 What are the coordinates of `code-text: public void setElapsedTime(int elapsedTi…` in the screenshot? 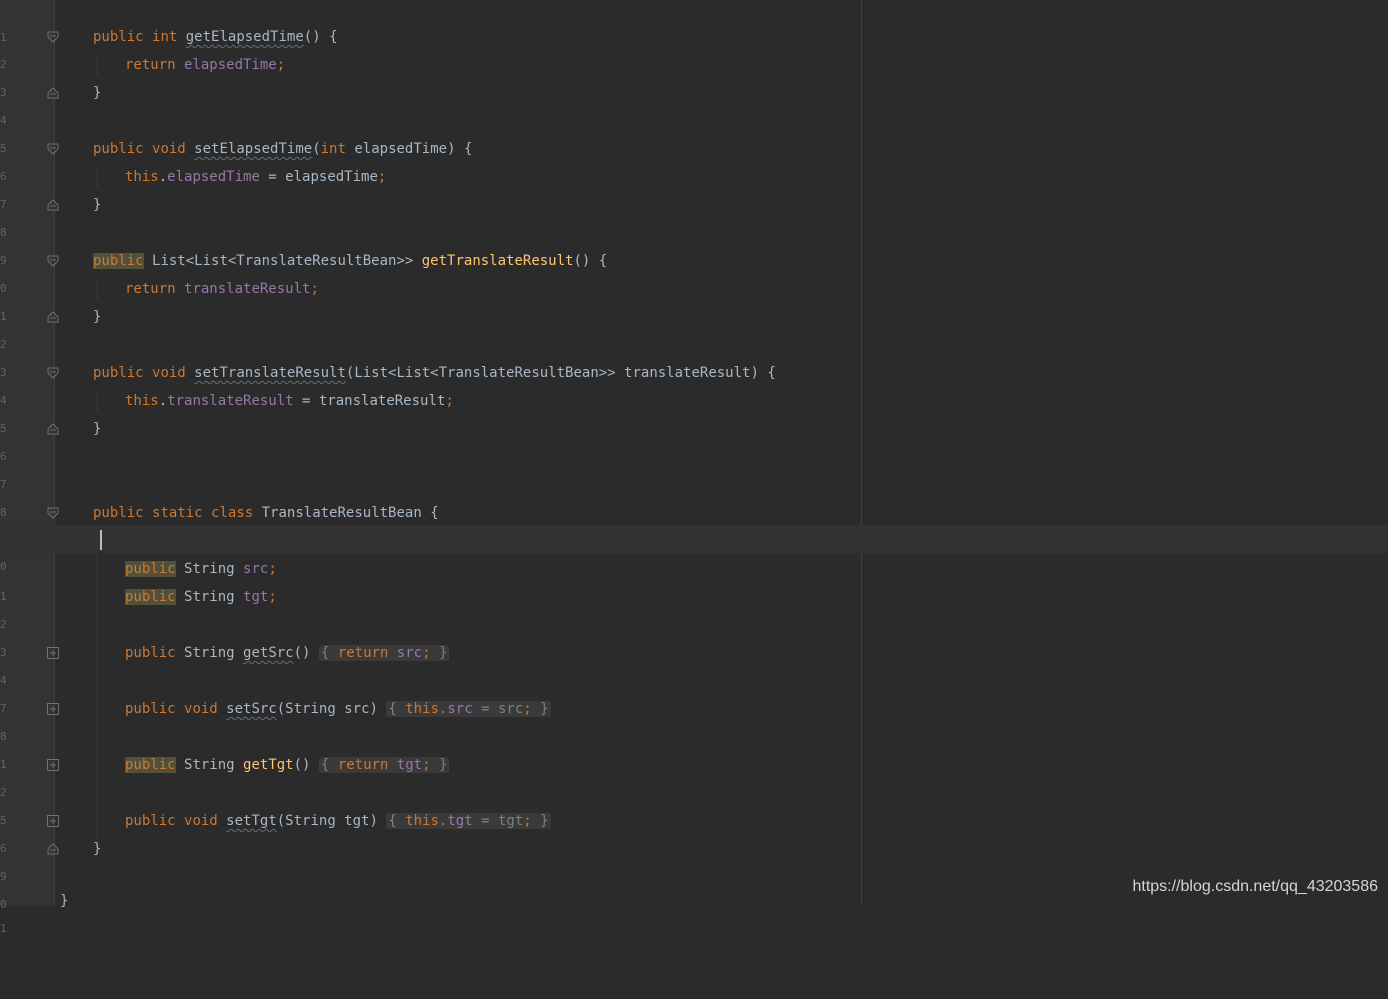 It's located at (283, 149).